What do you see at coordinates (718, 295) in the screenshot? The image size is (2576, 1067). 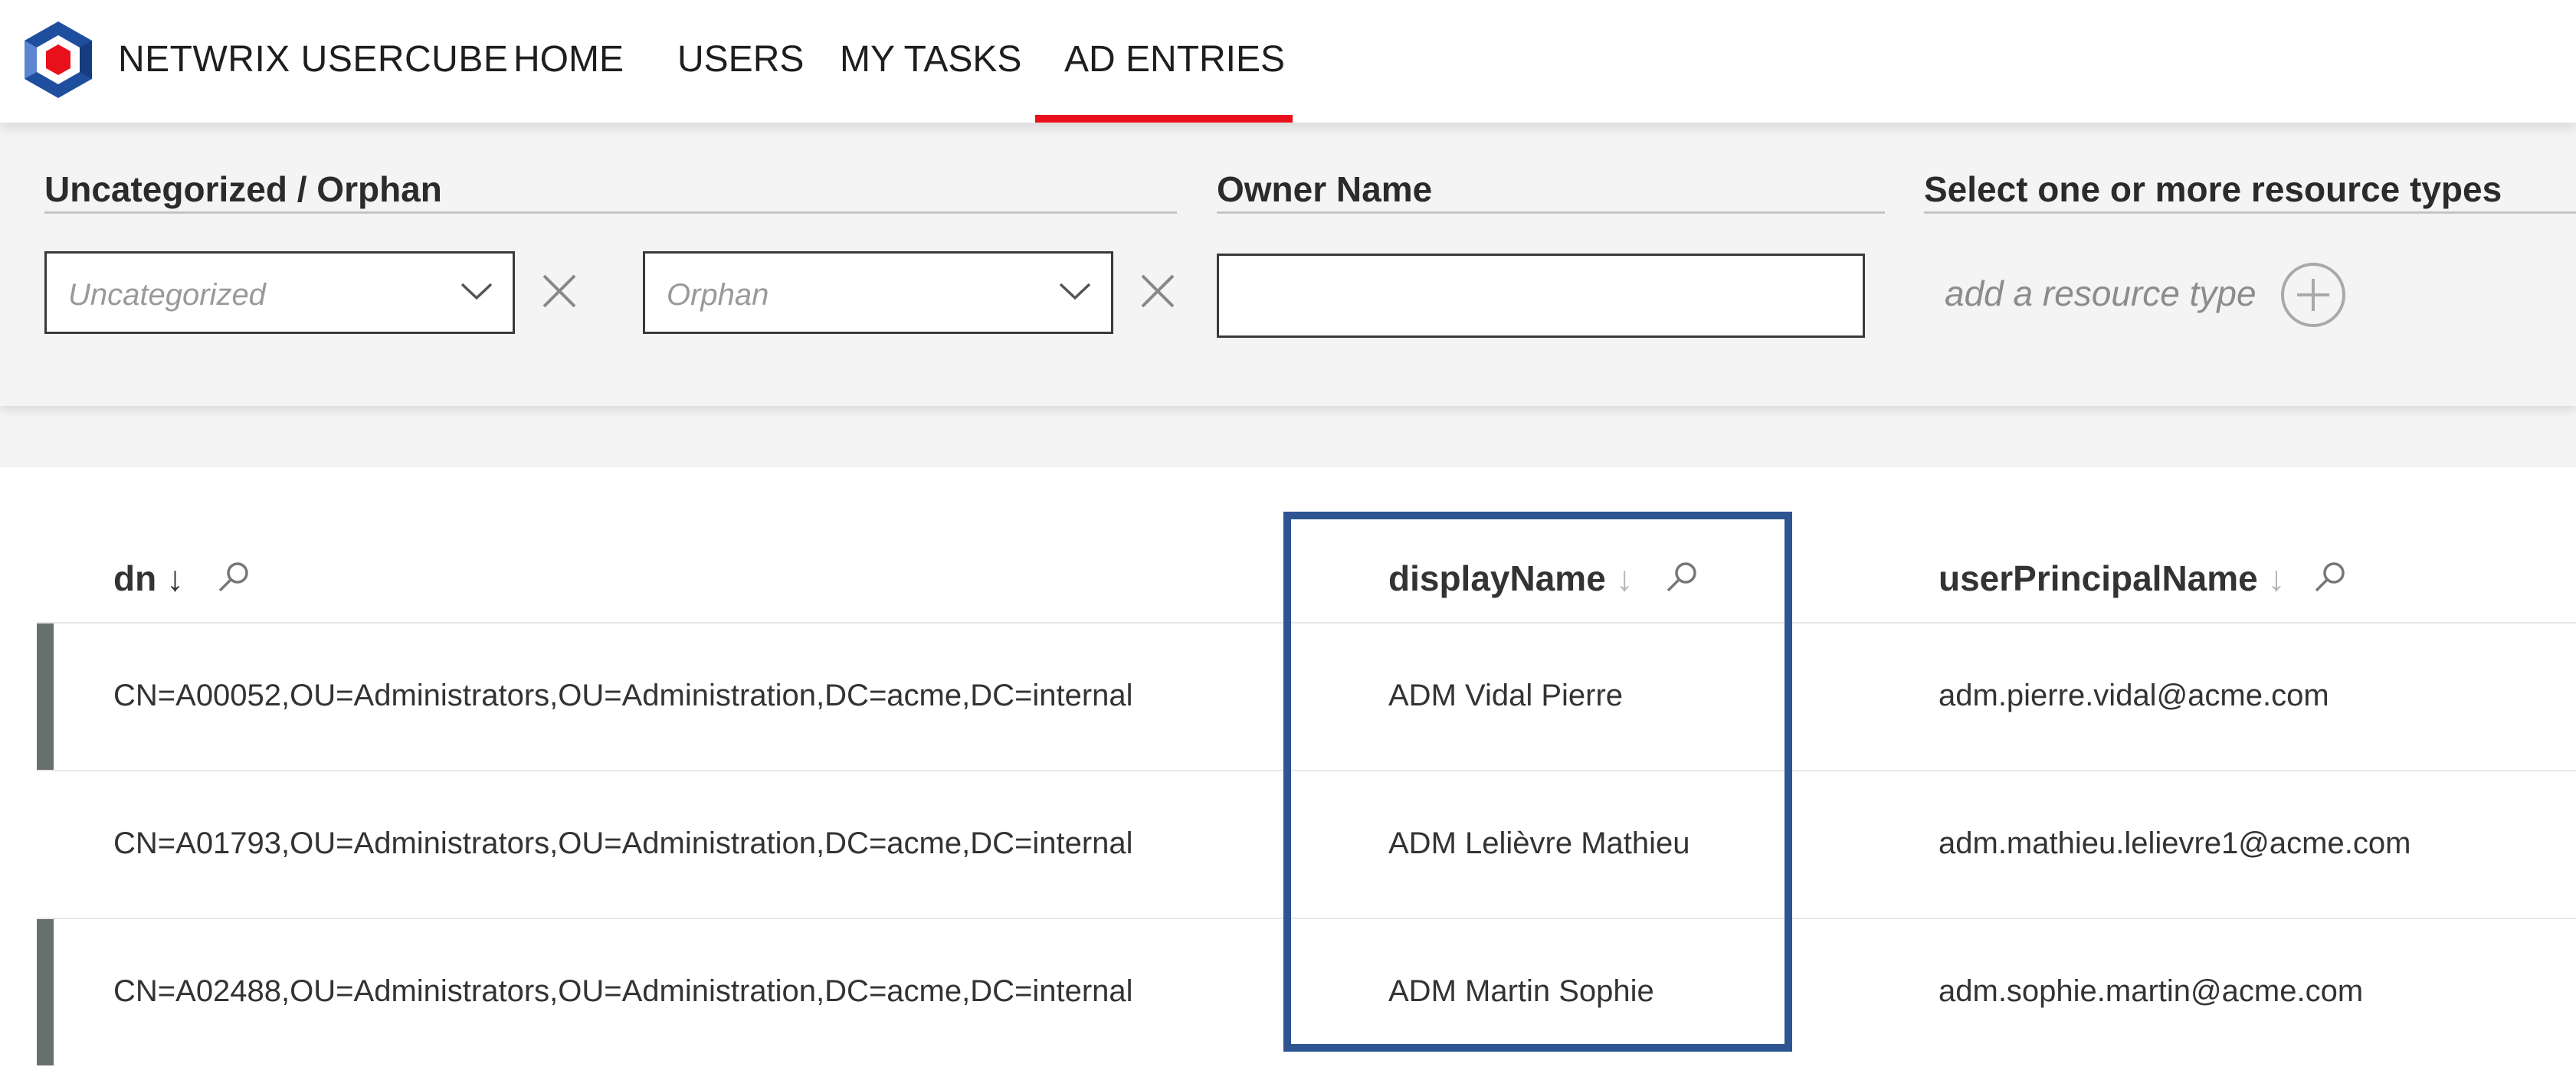 I see `orphan-select-placeholder: Orphan` at bounding box center [718, 295].